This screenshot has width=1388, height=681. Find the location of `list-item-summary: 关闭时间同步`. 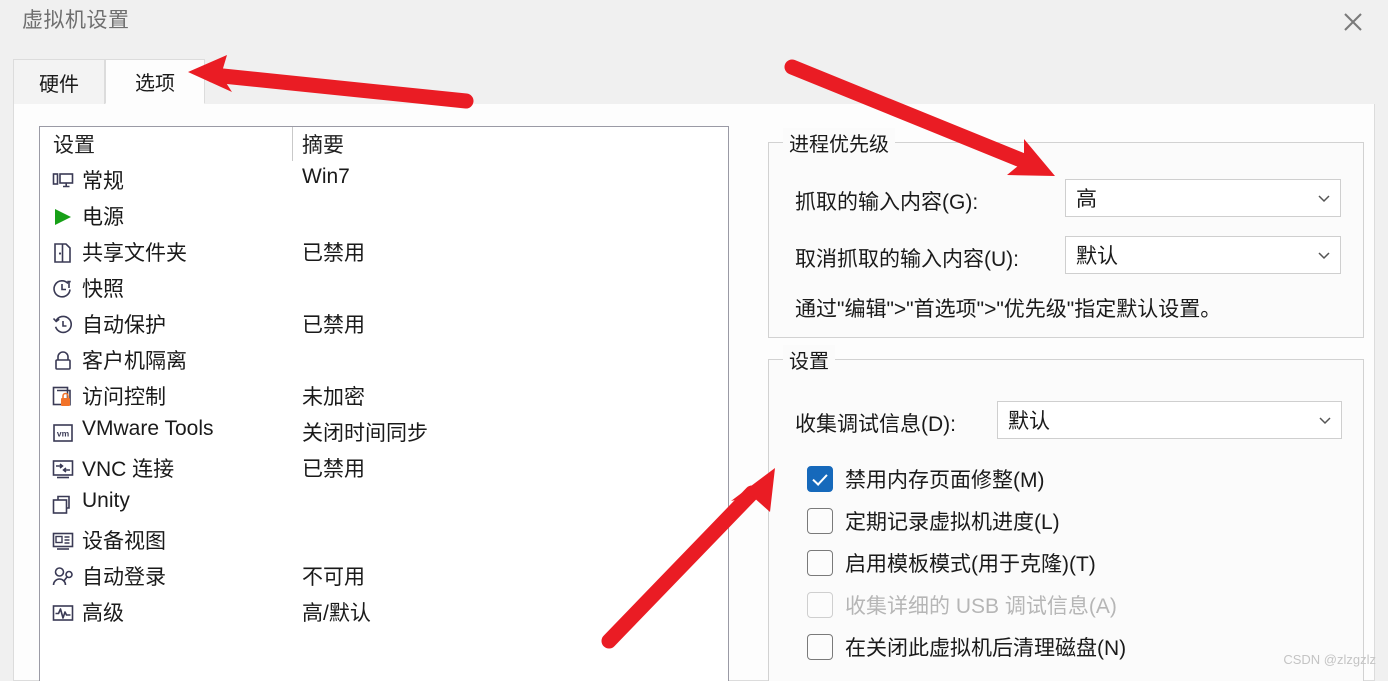

list-item-summary: 关闭时间同步 is located at coordinates (365, 433).